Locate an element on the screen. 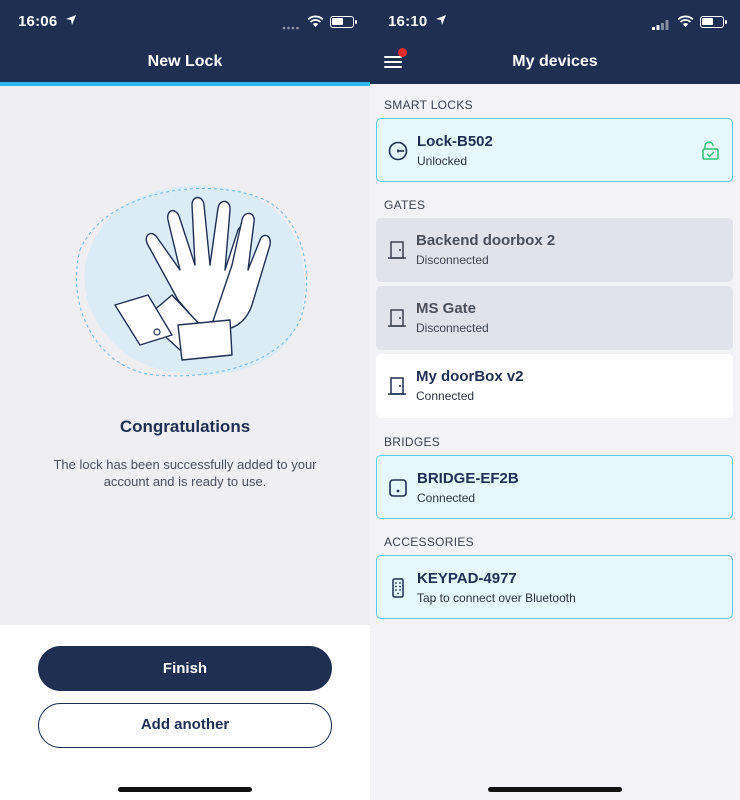  device-card-lock: Lock-B502 Unlocked is located at coordinates (554, 150).